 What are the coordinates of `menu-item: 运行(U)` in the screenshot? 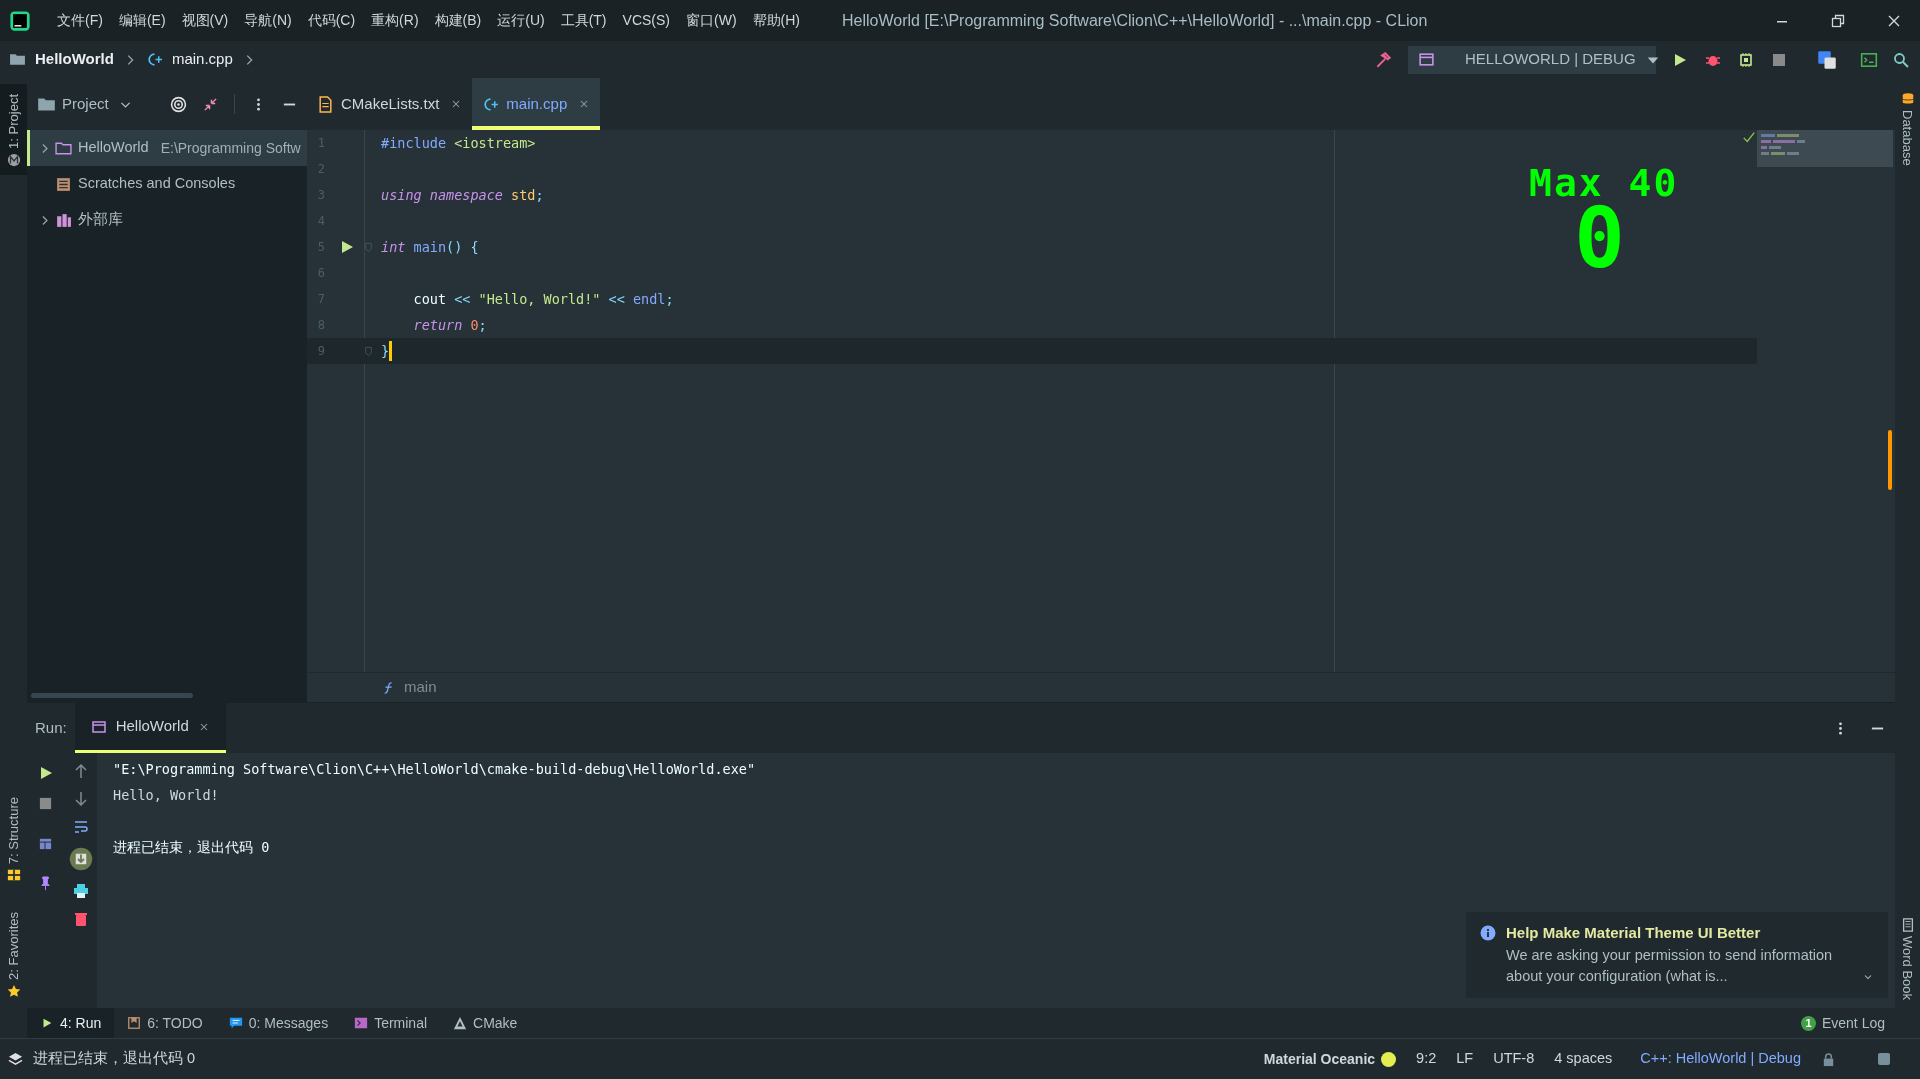 It's located at (521, 20).